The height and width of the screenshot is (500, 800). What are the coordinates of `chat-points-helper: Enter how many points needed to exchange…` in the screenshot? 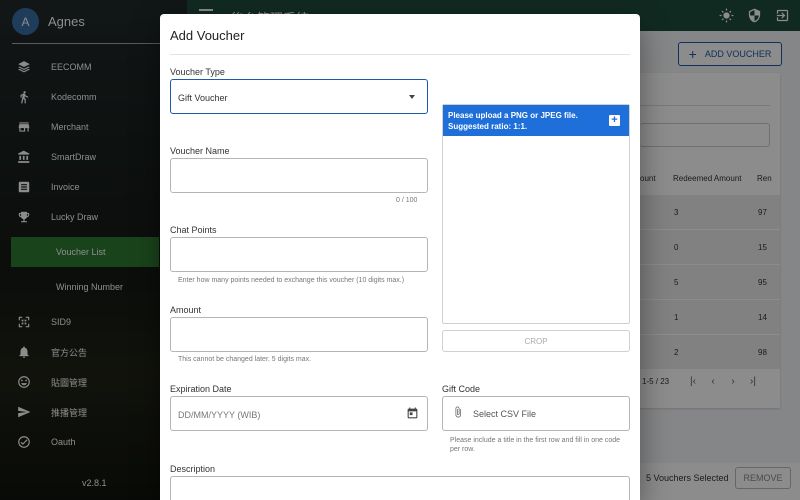 It's located at (291, 280).